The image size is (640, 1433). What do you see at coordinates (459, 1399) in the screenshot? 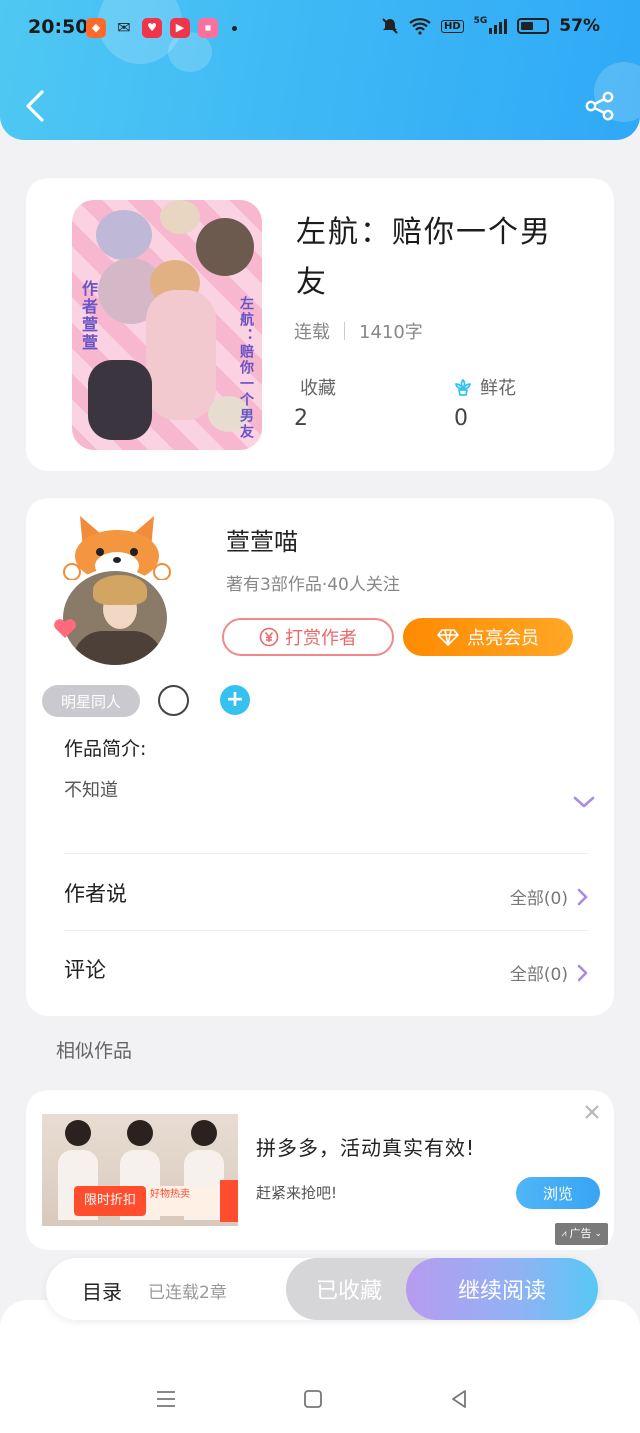
I see `back-icon` at bounding box center [459, 1399].